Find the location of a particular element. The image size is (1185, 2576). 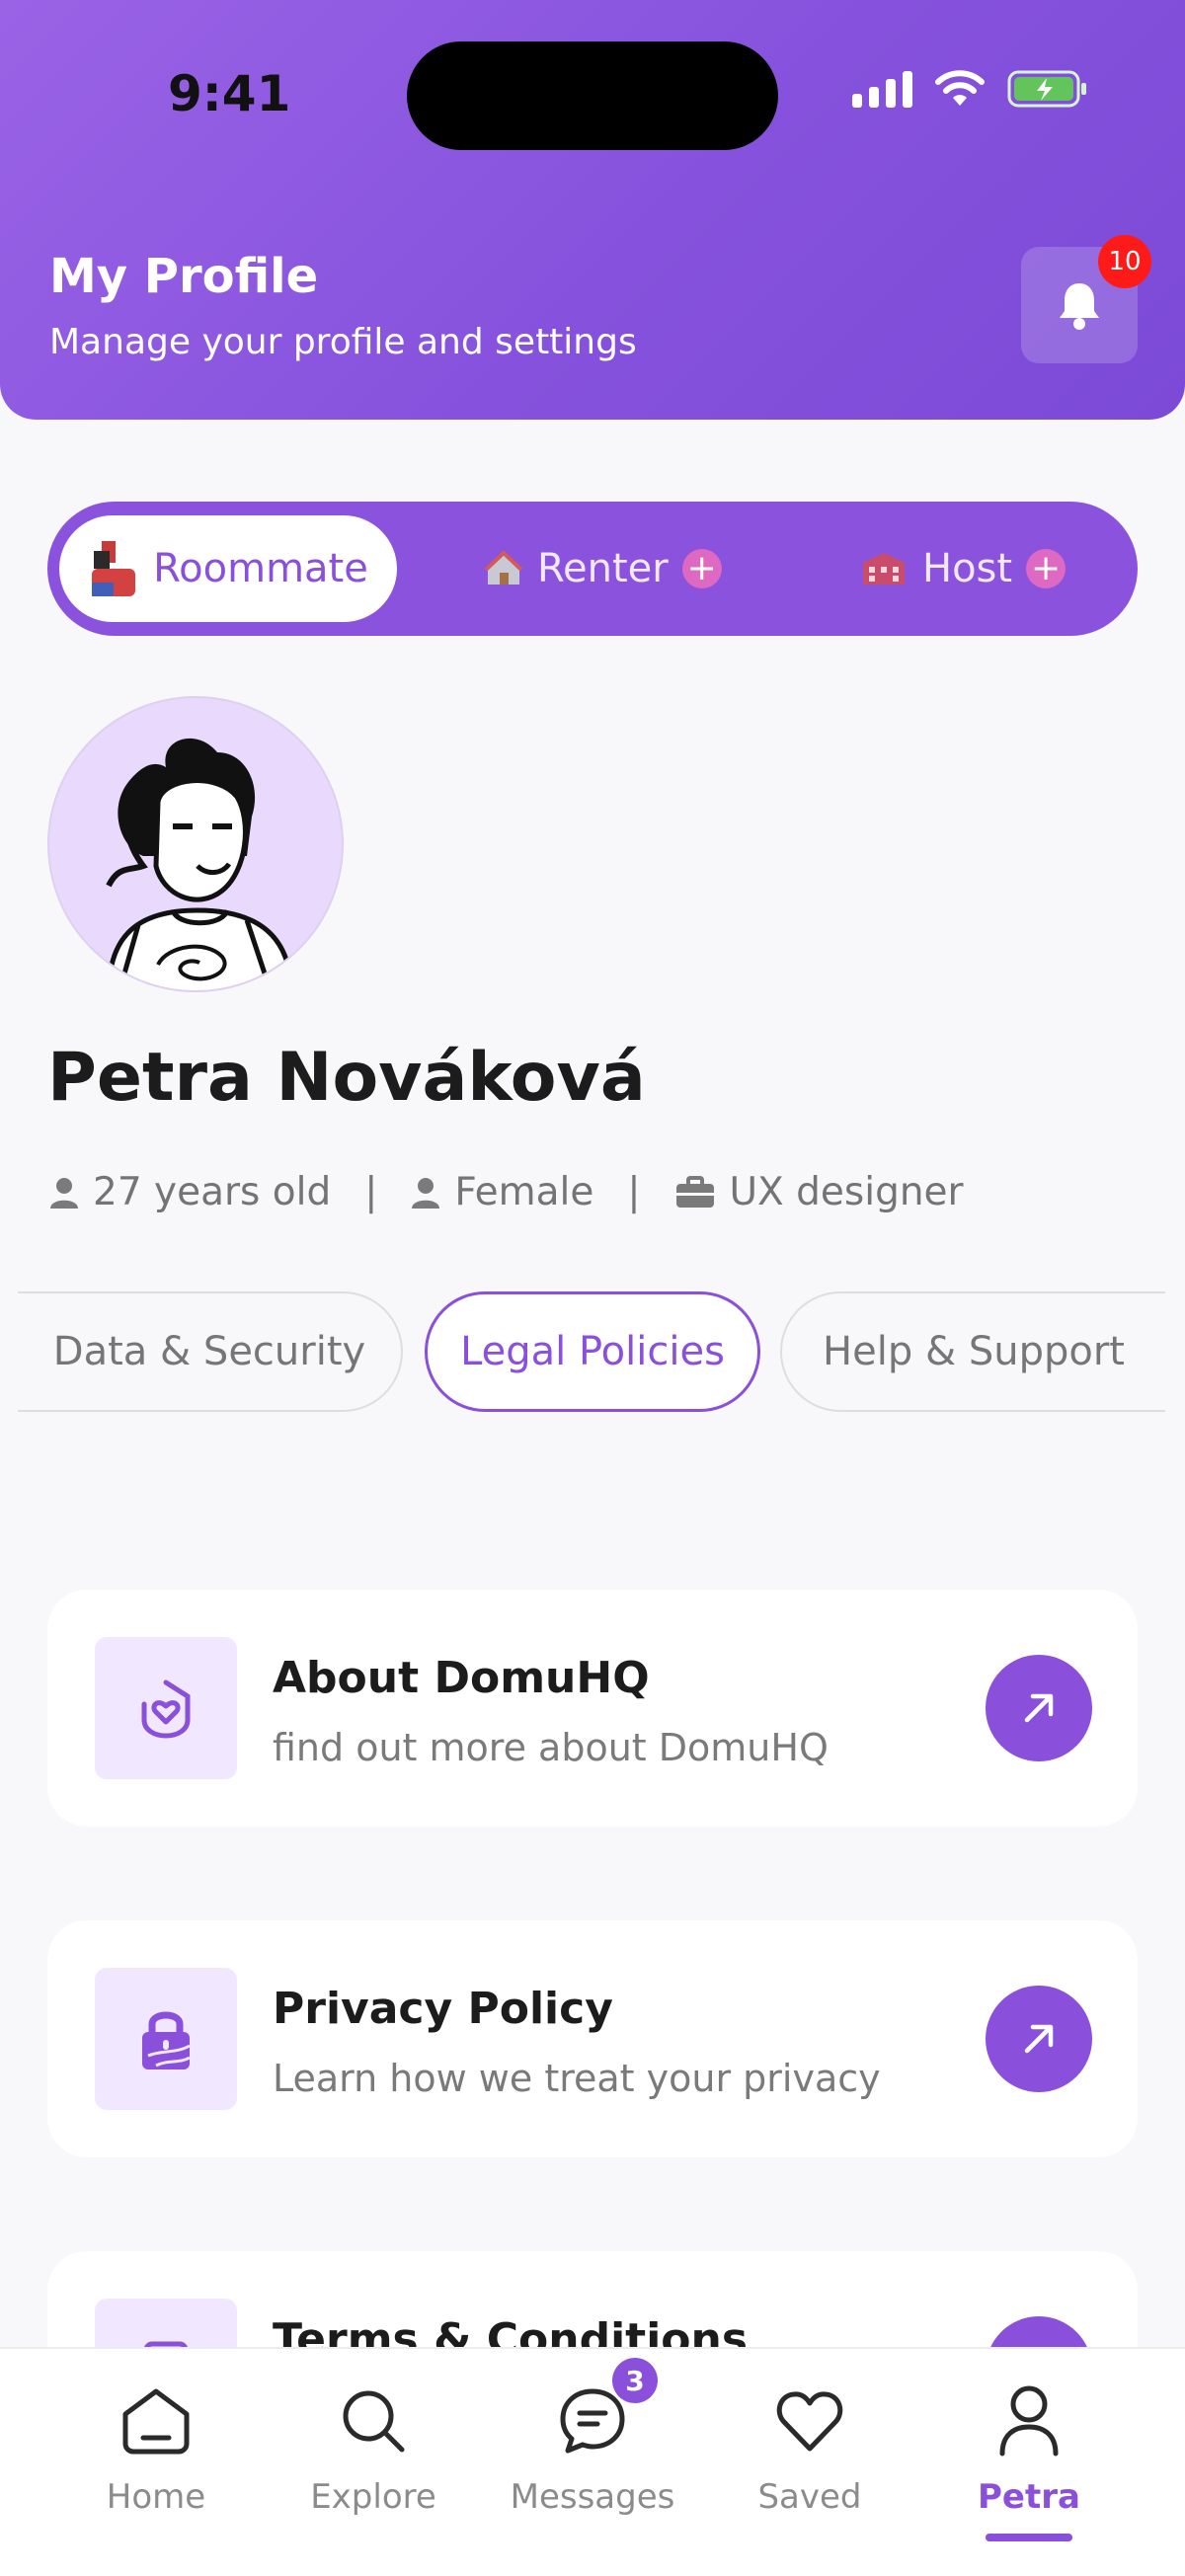

wifi-icon is located at coordinates (960, 88).